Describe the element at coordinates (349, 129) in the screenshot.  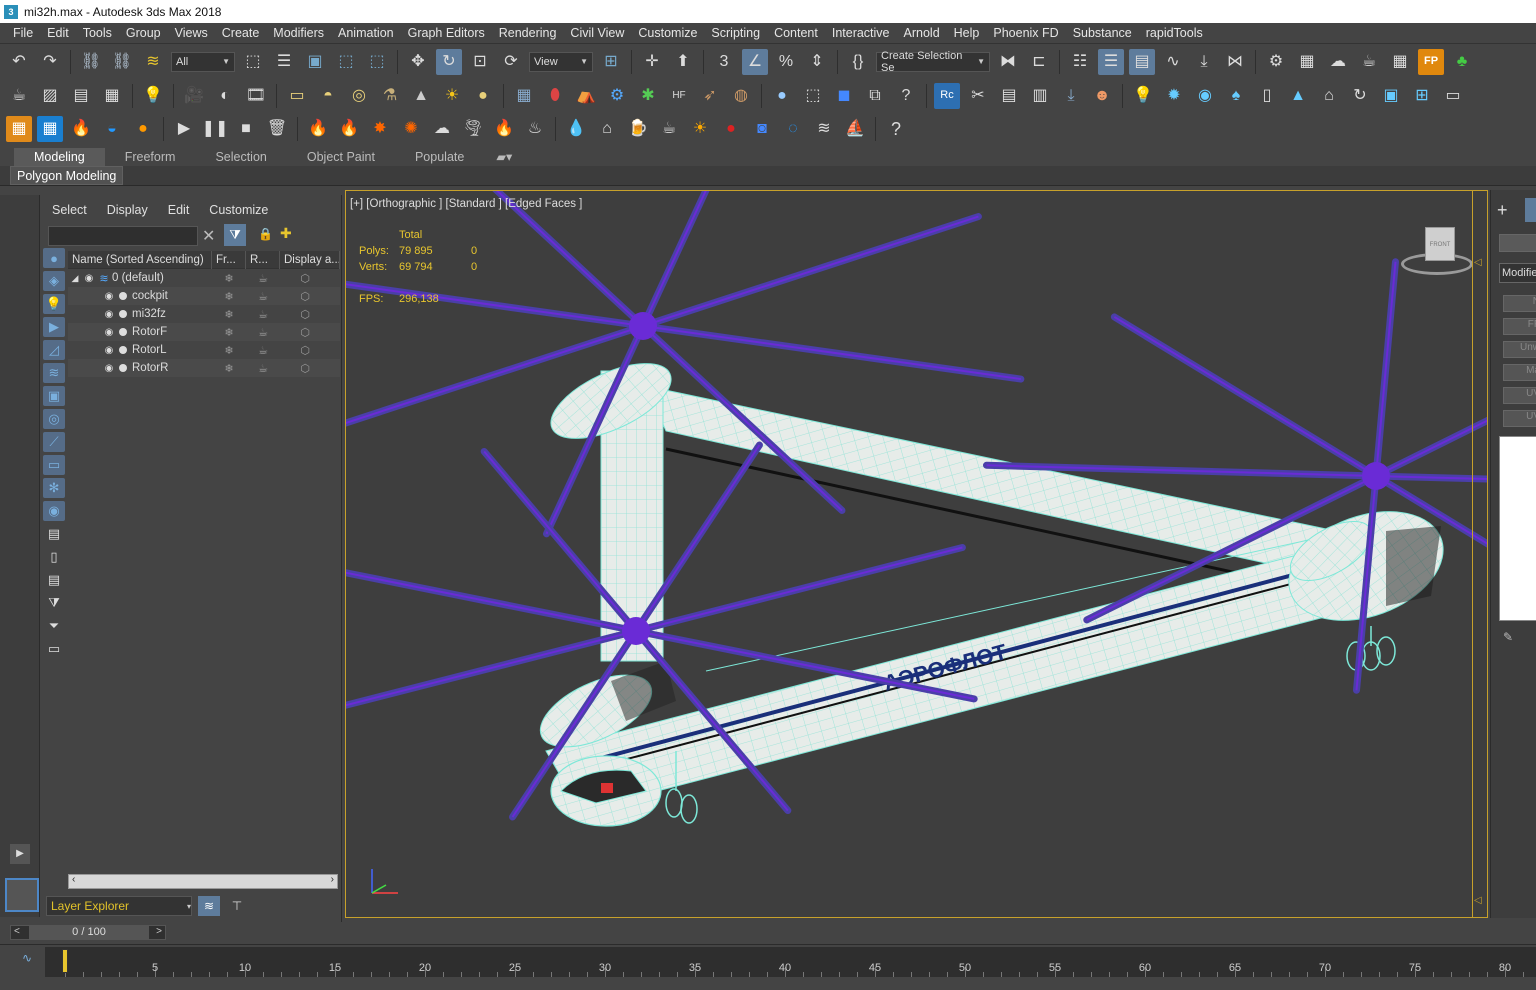
I see `fire-large-icon: 🔥` at that location.